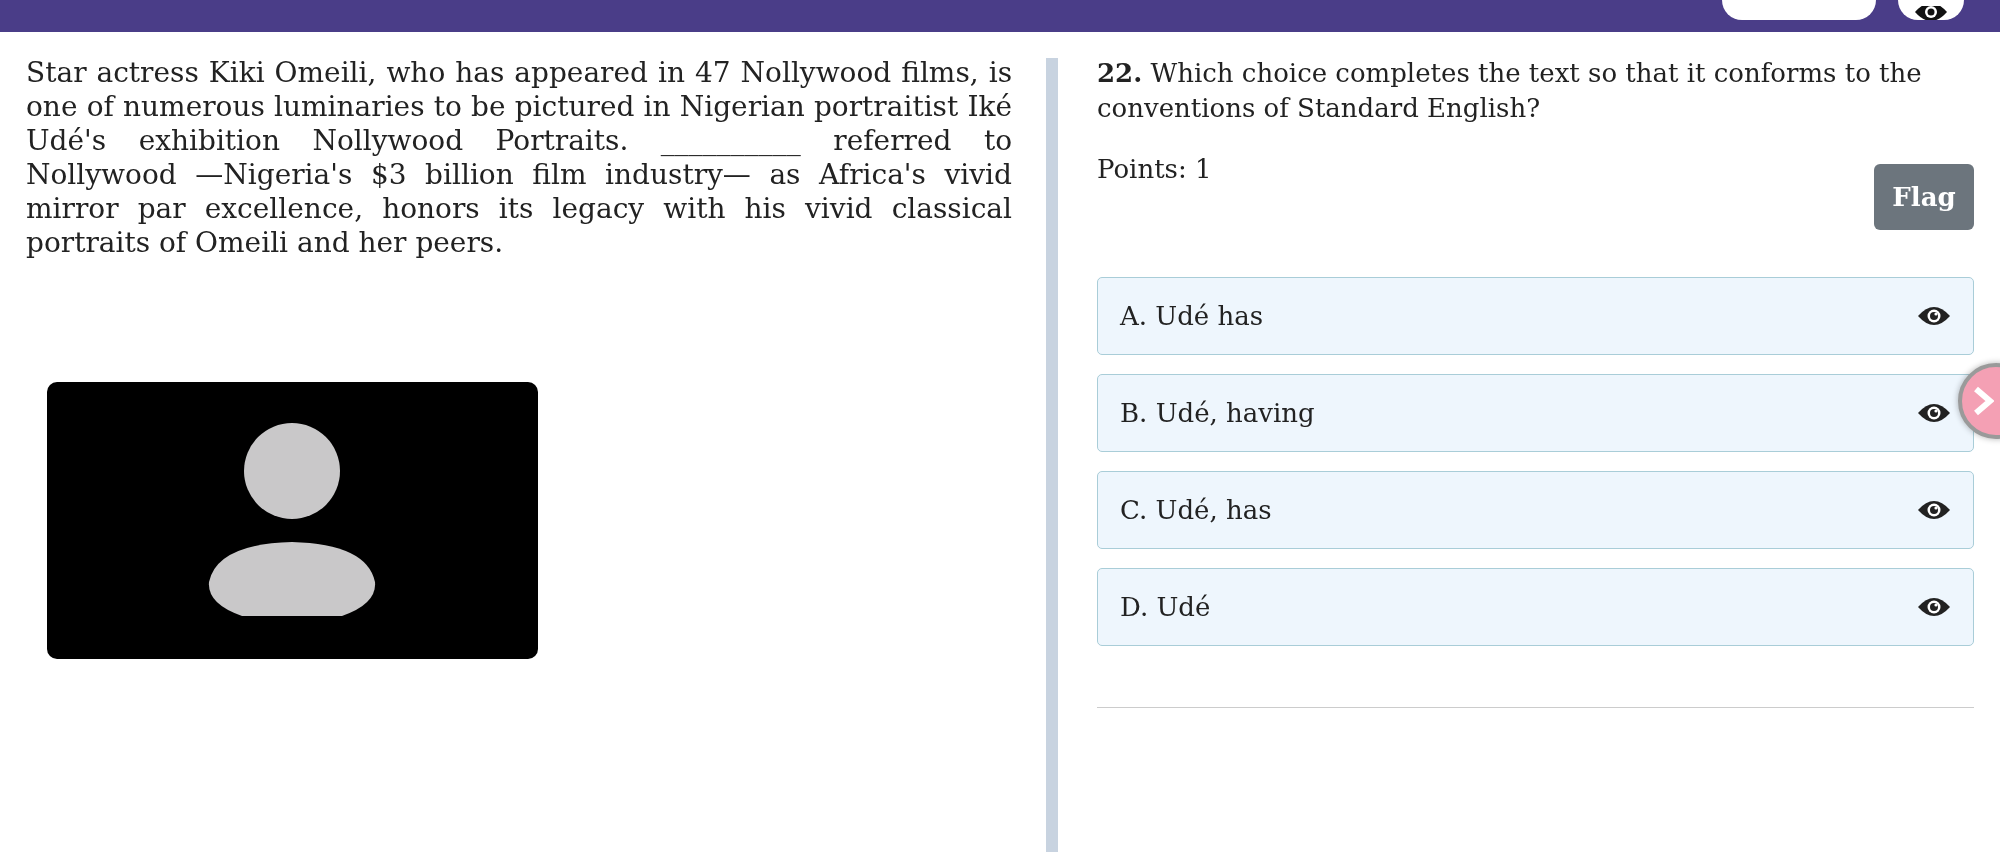  I want to click on answer-option: D. Udé, so click(1535, 607).